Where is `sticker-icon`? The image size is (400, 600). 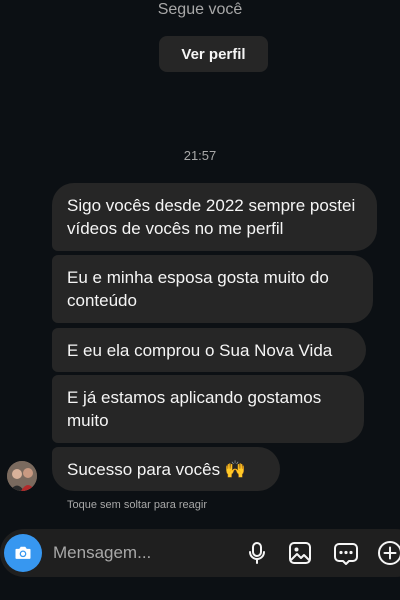 sticker-icon is located at coordinates (346, 554).